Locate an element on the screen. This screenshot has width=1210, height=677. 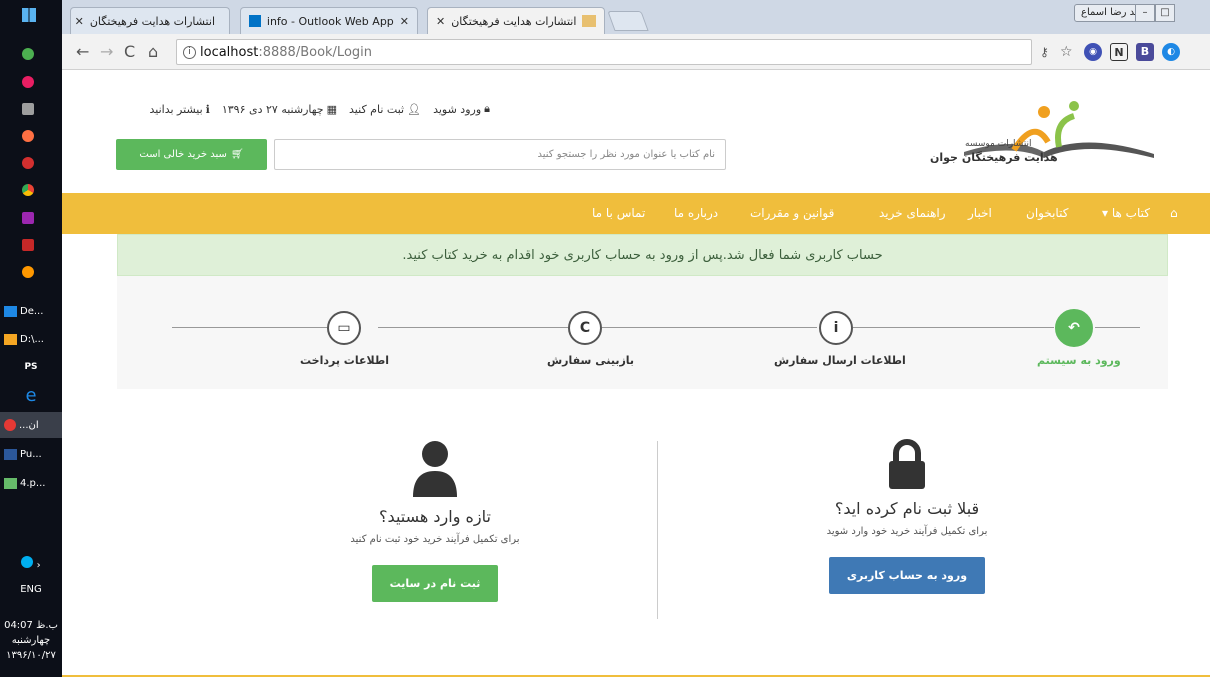
orange-app-icon is located at coordinates (31, 272).